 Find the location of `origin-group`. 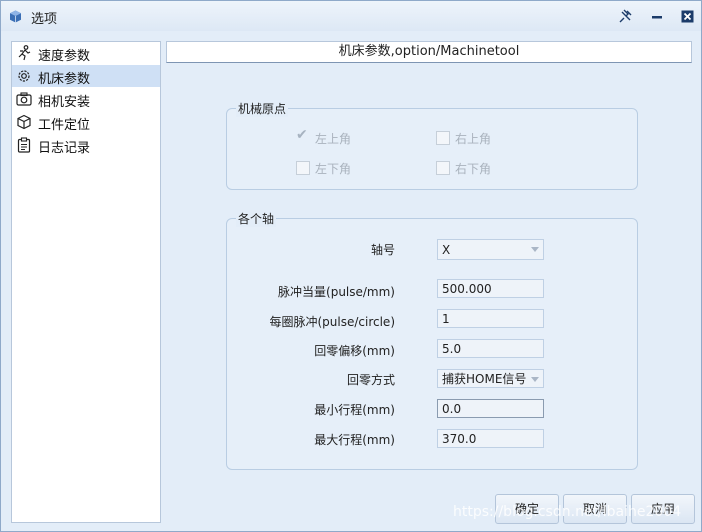

origin-group is located at coordinates (432, 149).